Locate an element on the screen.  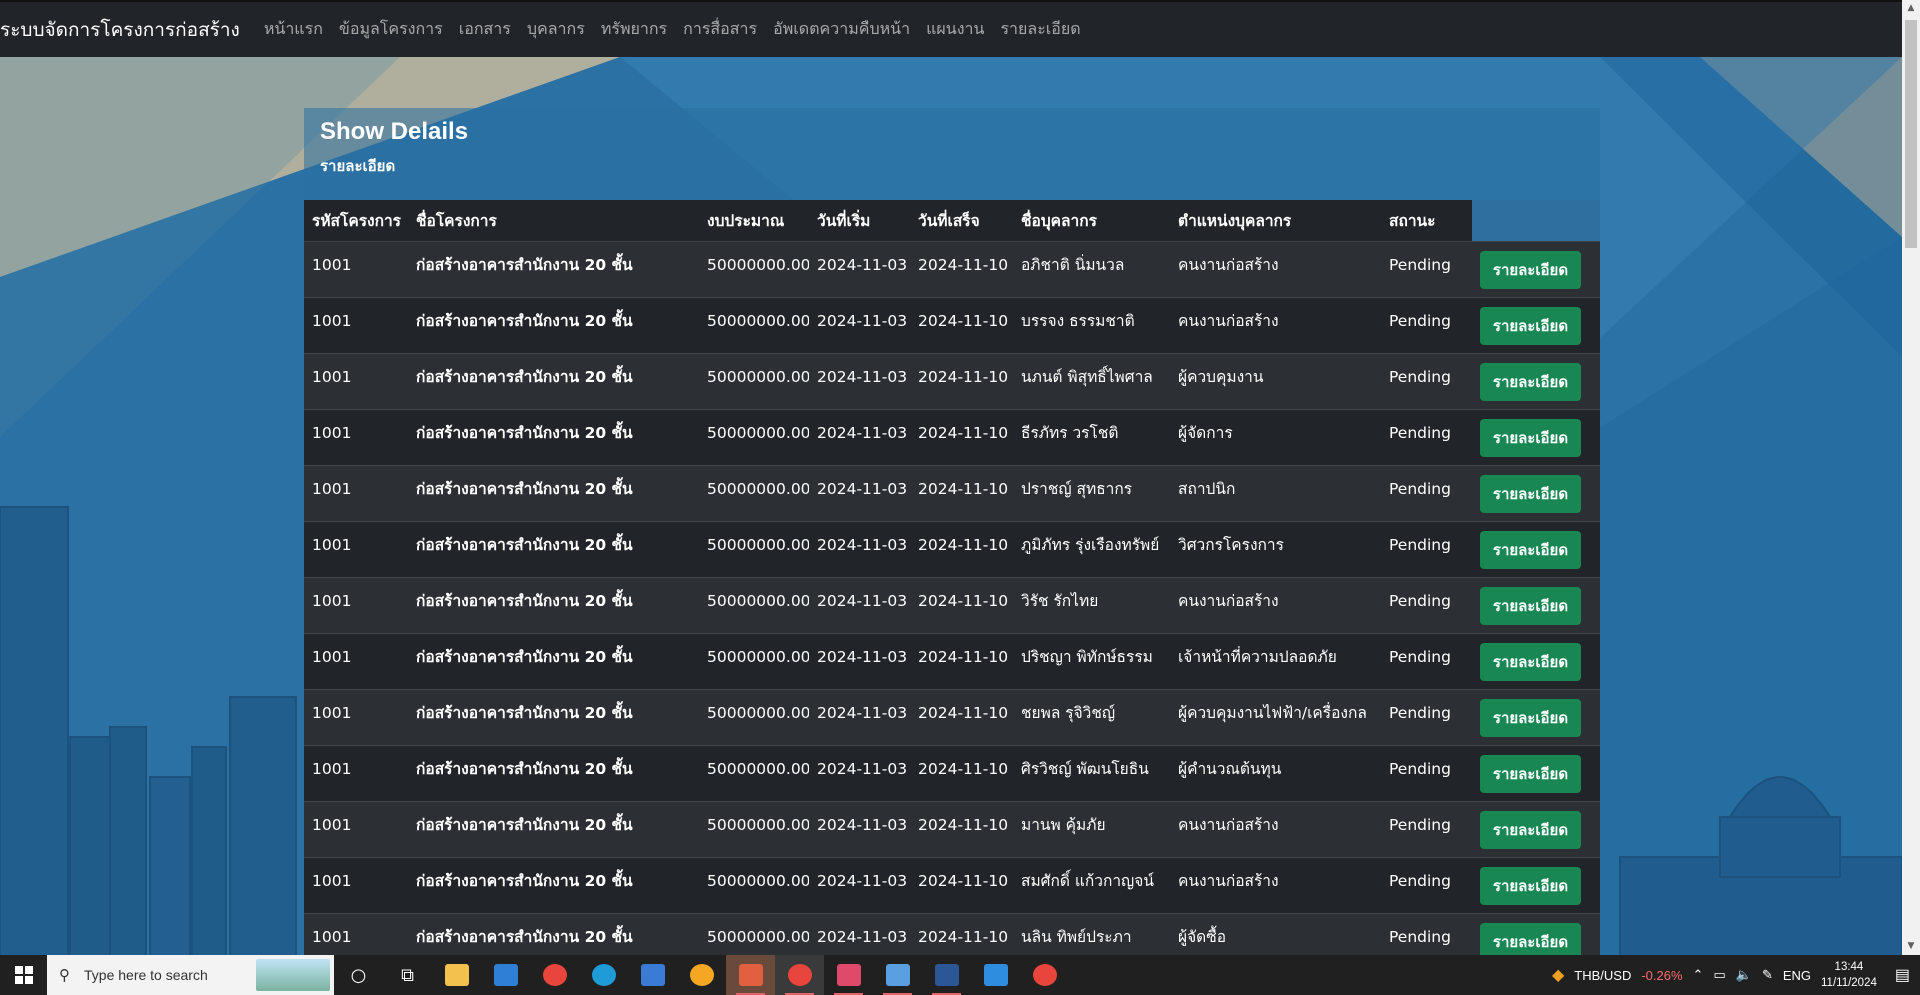
notifications-icon: ▤ is located at coordinates (1902, 975).